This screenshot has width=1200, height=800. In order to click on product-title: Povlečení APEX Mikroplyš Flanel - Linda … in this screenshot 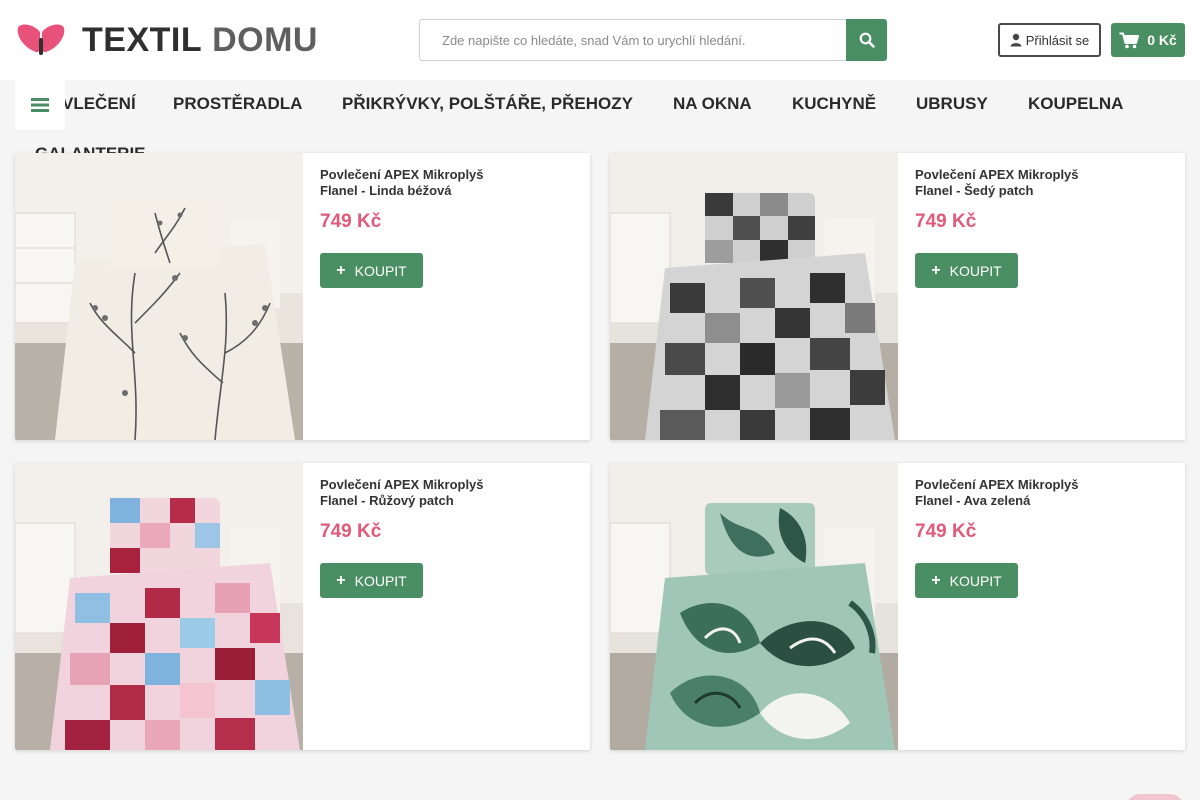, I will do `click(410, 183)`.